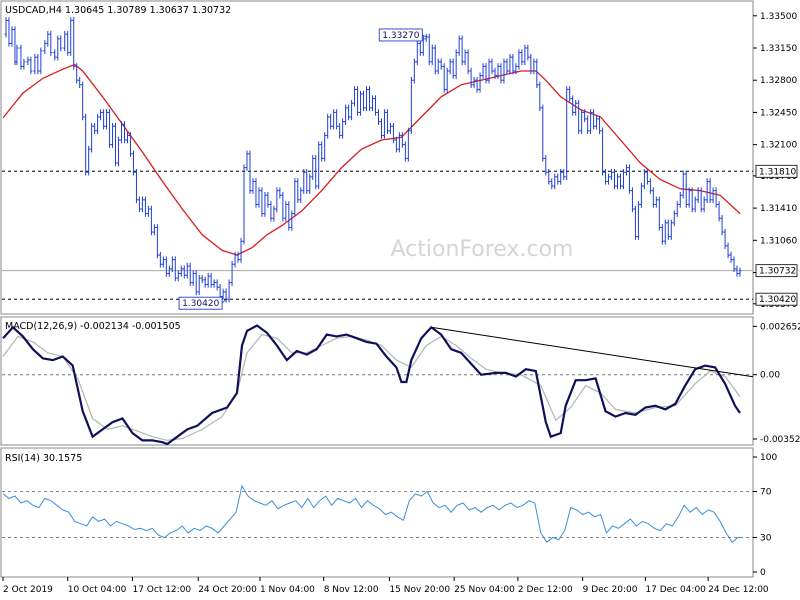  Describe the element at coordinates (592, 352) in the screenshot. I see `macd-trendline` at that location.